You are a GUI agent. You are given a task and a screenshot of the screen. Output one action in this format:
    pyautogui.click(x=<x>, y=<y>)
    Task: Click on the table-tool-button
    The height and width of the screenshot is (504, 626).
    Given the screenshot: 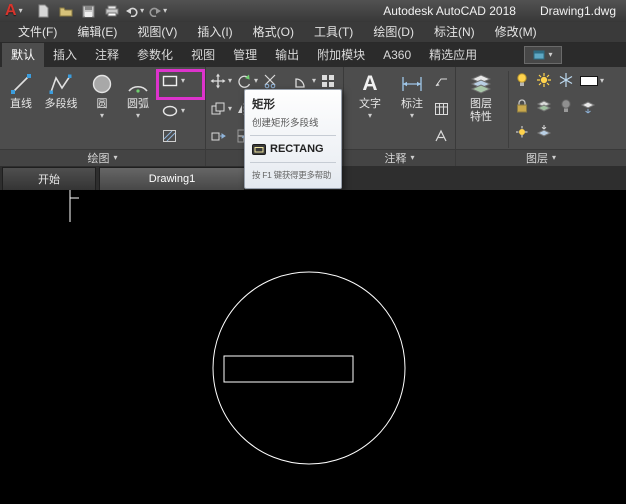 What is the action you would take?
    pyautogui.click(x=441, y=109)
    